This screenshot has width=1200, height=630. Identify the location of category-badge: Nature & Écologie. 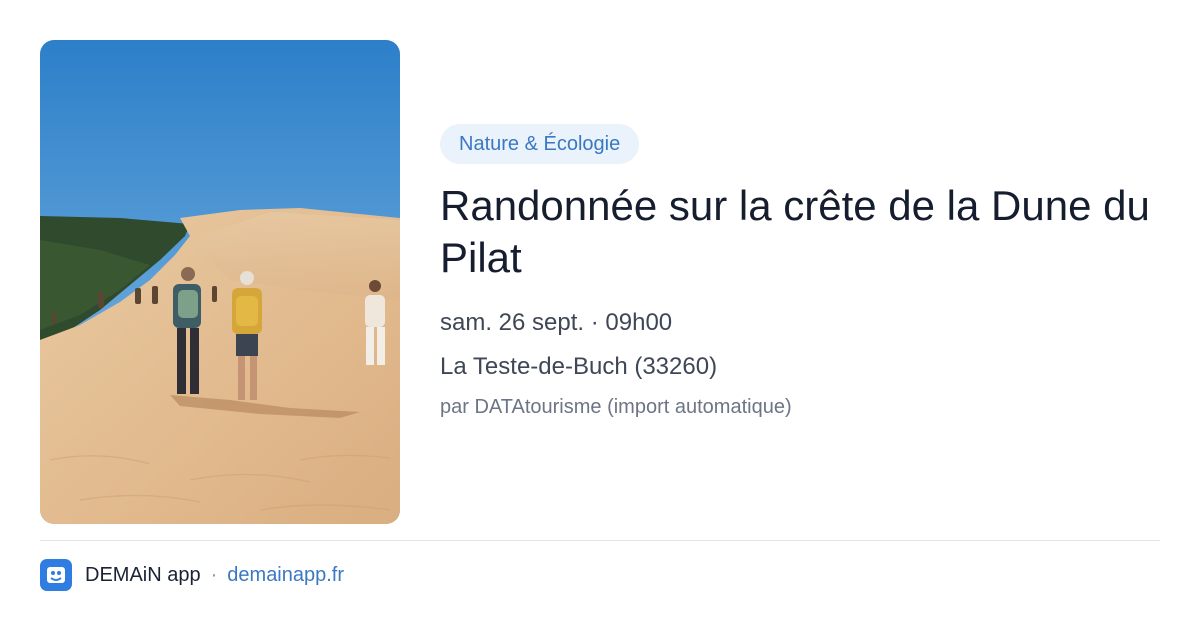
(540, 144).